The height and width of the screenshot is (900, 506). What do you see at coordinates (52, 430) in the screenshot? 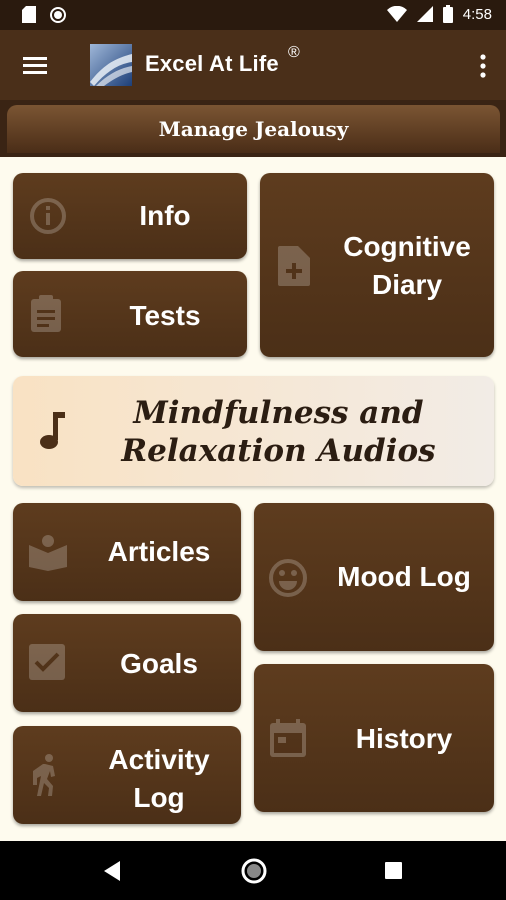
I see `music-note-icon` at bounding box center [52, 430].